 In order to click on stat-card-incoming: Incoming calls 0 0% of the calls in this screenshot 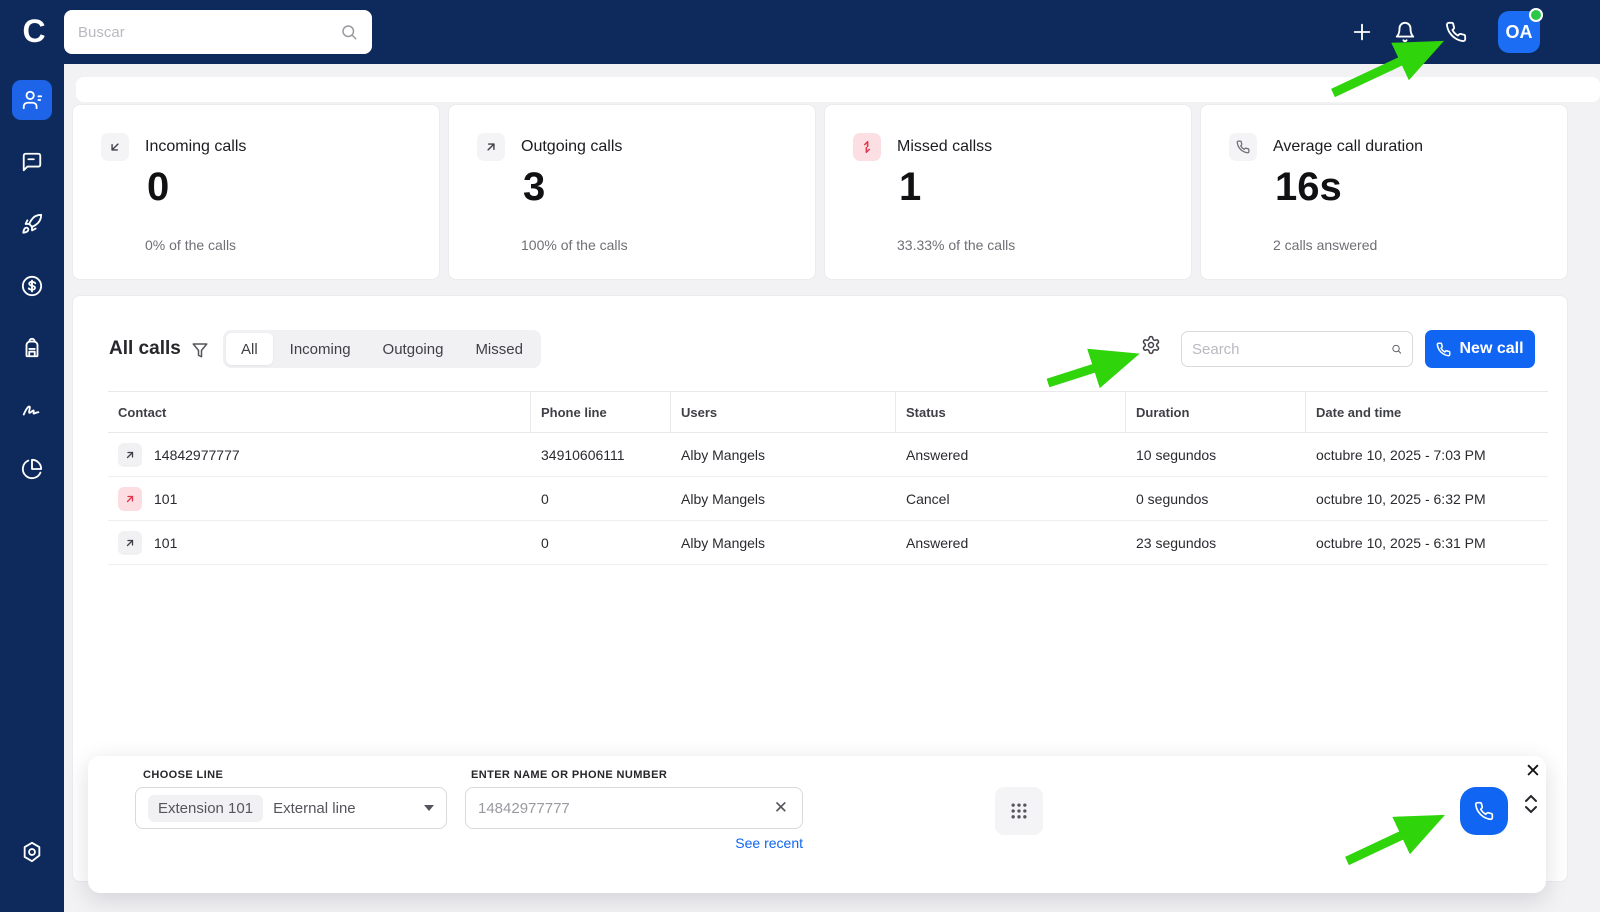, I will do `click(256, 192)`.